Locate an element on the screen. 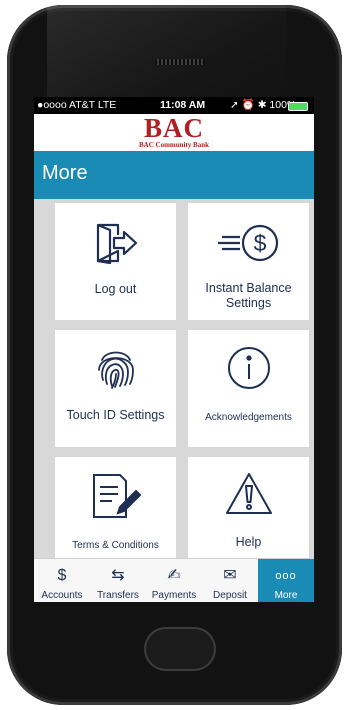 The height and width of the screenshot is (710, 349). carrier-signal: ●oooo AT&T LTE is located at coordinates (77, 105).